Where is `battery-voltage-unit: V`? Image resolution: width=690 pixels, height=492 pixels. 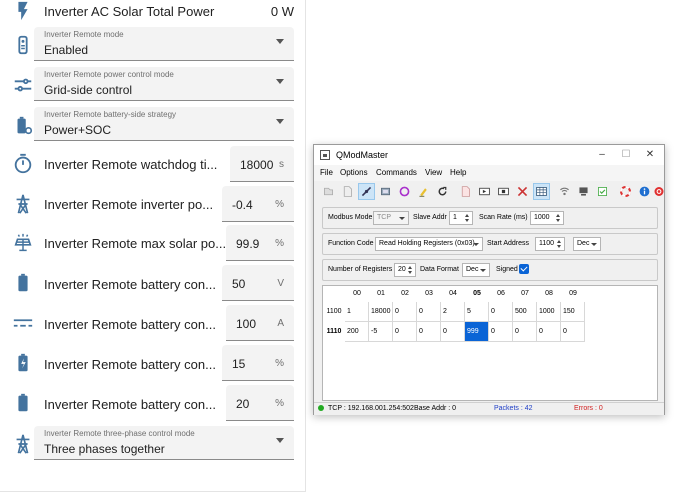 battery-voltage-unit: V is located at coordinates (280, 283).